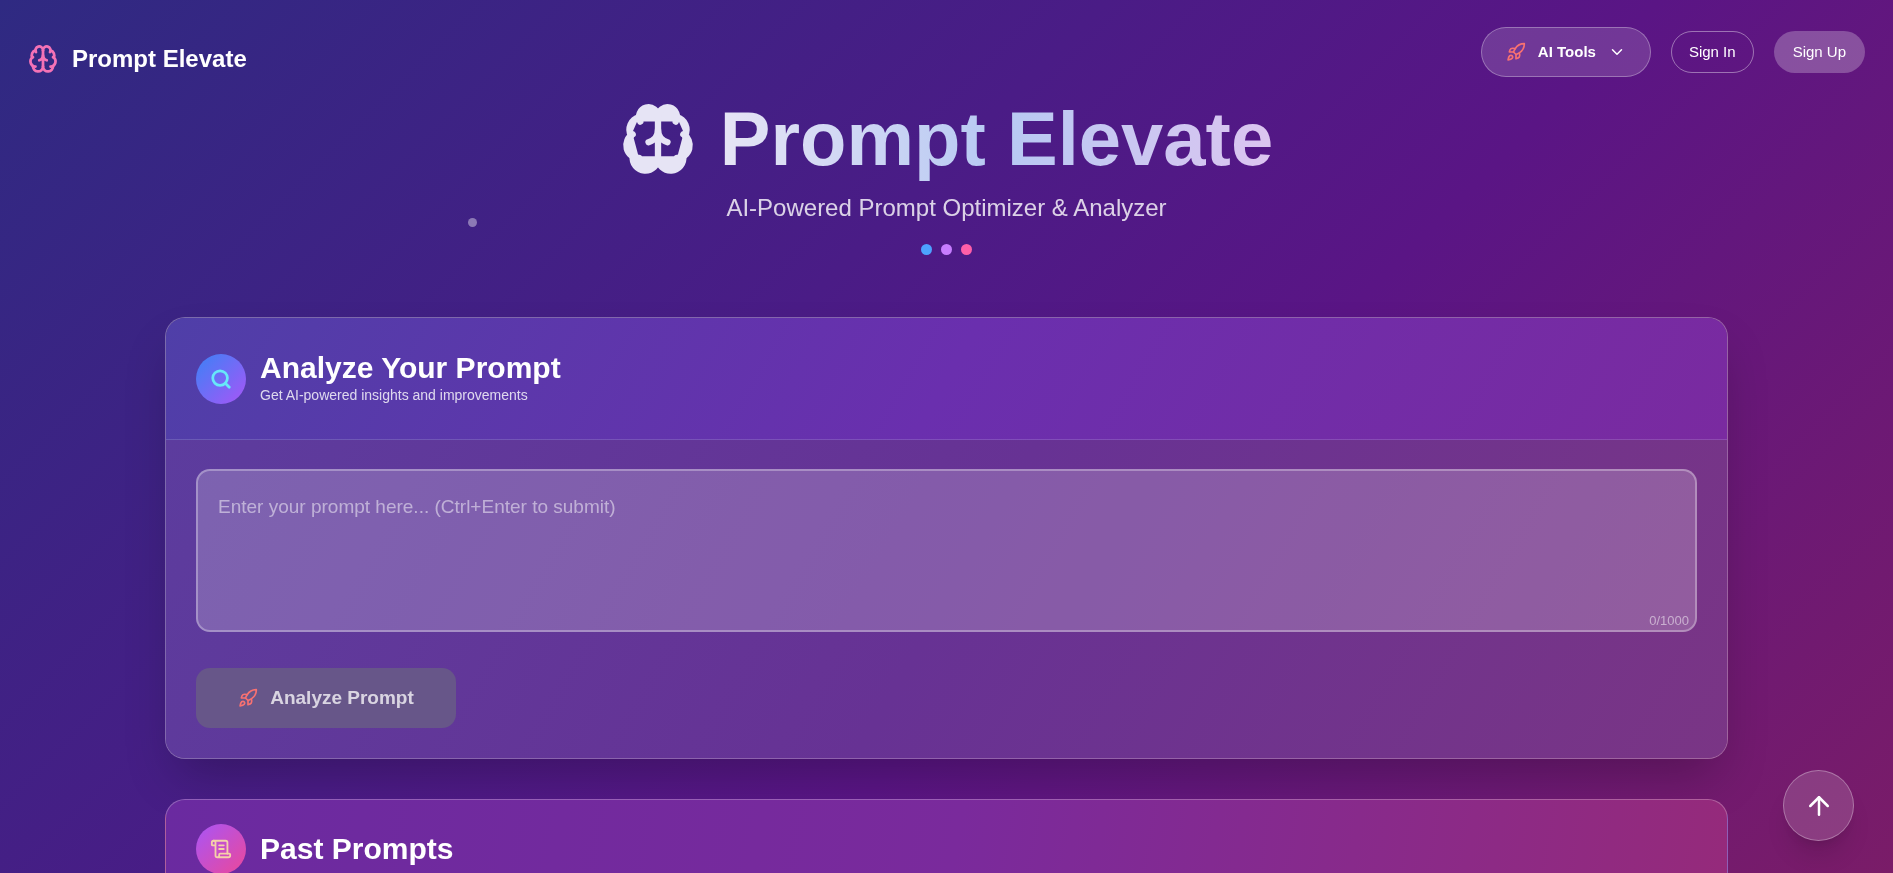  Describe the element at coordinates (221, 849) in the screenshot. I see `scroll-icon` at that location.